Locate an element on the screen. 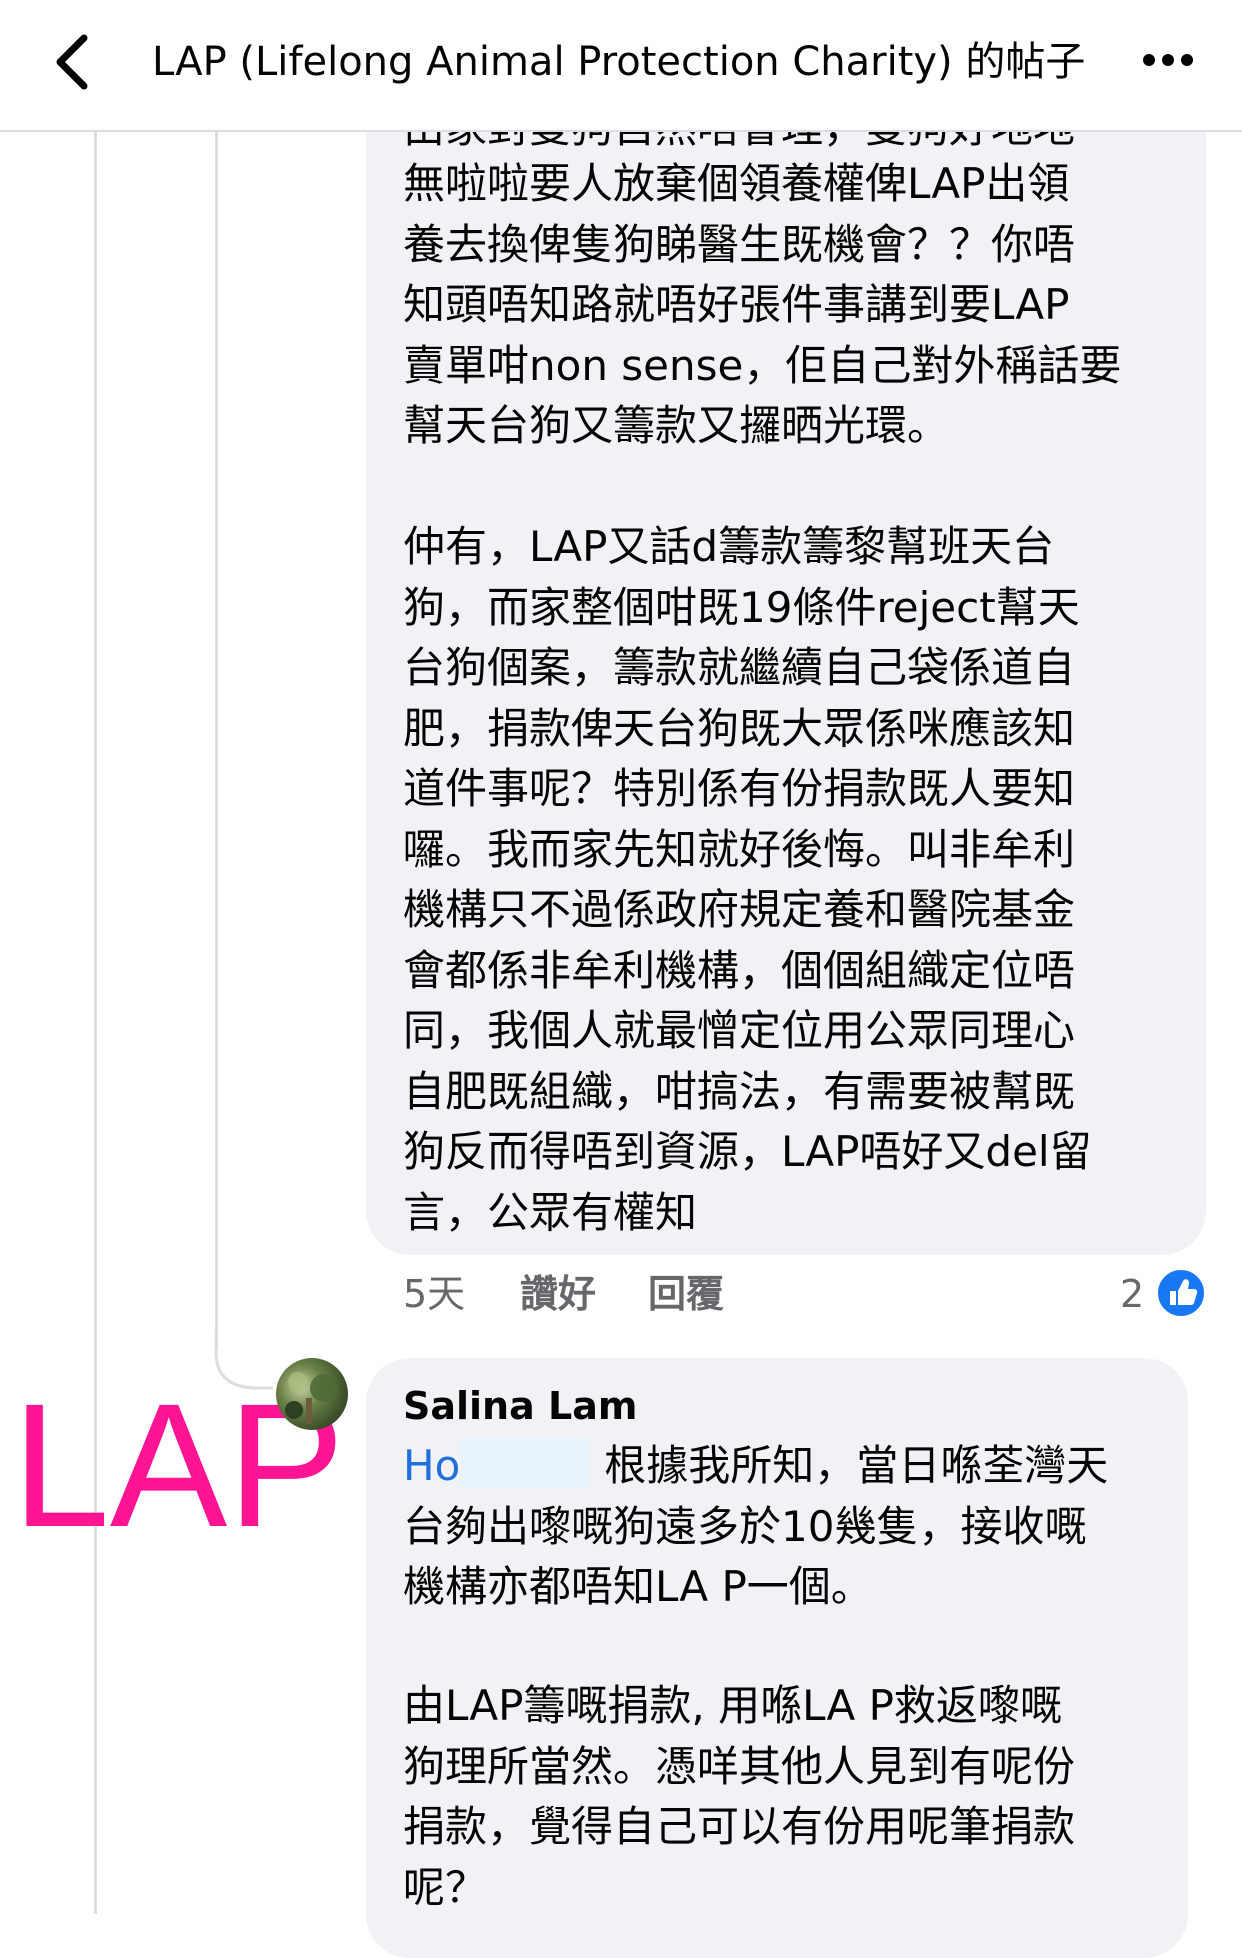  mention-link: Ho is located at coordinates (431, 1465).